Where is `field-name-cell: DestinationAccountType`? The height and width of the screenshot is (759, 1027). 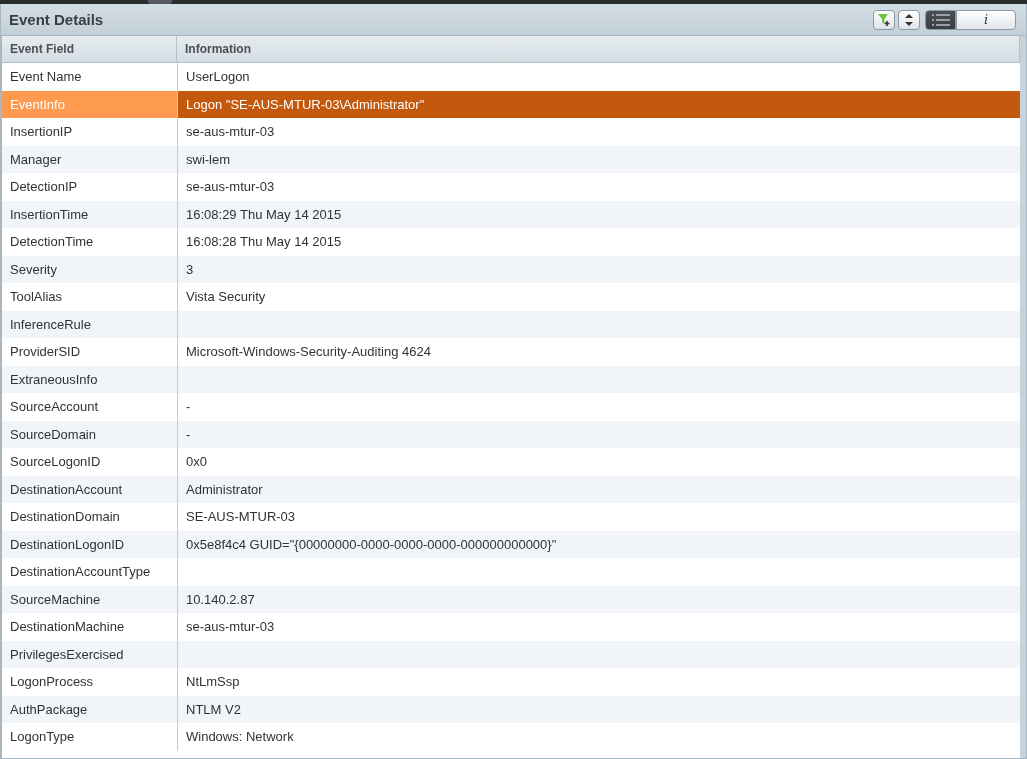
field-name-cell: DestinationAccountType is located at coordinates (89, 572).